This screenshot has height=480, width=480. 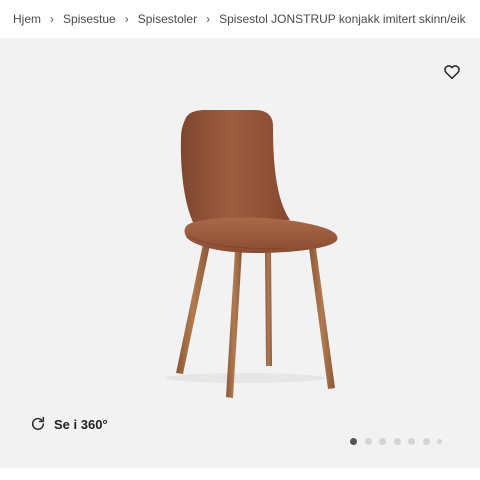 I want to click on chair-shadow, so click(x=245, y=378).